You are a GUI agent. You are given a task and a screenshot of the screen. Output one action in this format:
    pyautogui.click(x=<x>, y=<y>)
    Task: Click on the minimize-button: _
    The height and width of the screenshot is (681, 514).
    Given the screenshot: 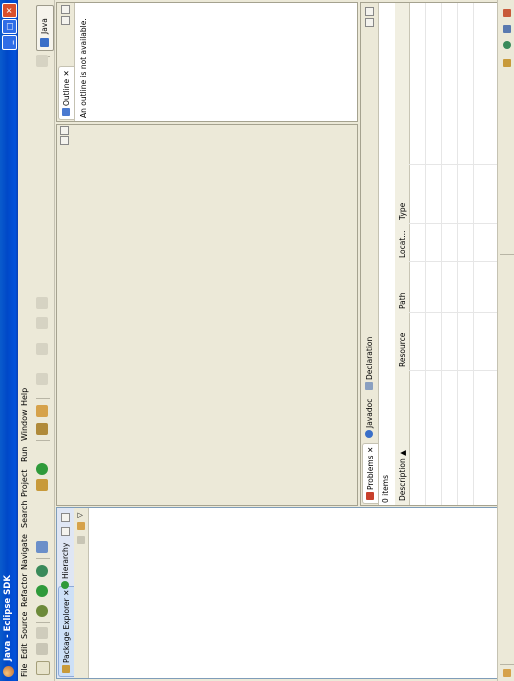 What is the action you would take?
    pyautogui.click(x=9, y=42)
    